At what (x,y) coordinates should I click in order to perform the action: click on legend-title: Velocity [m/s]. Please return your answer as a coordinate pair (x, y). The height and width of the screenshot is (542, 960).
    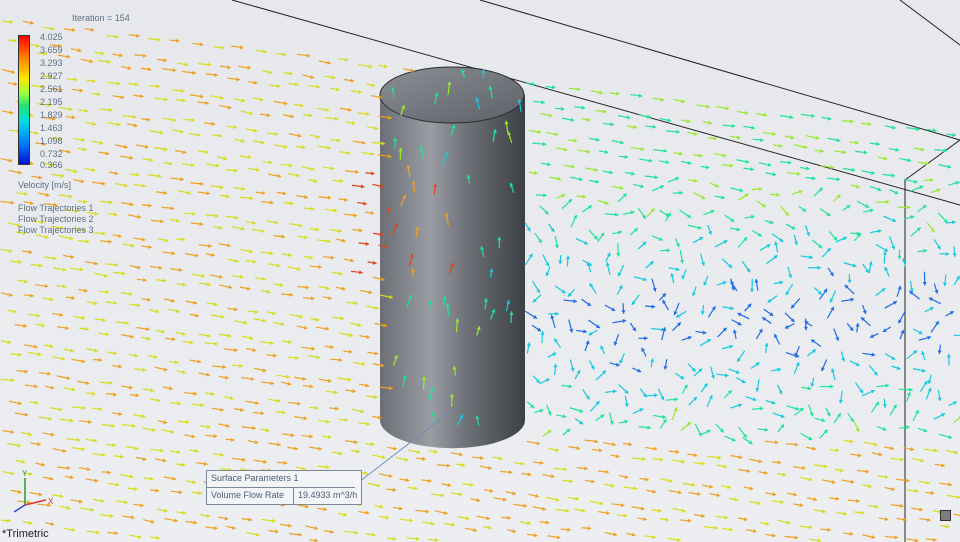
    Looking at the image, I should click on (45, 185).